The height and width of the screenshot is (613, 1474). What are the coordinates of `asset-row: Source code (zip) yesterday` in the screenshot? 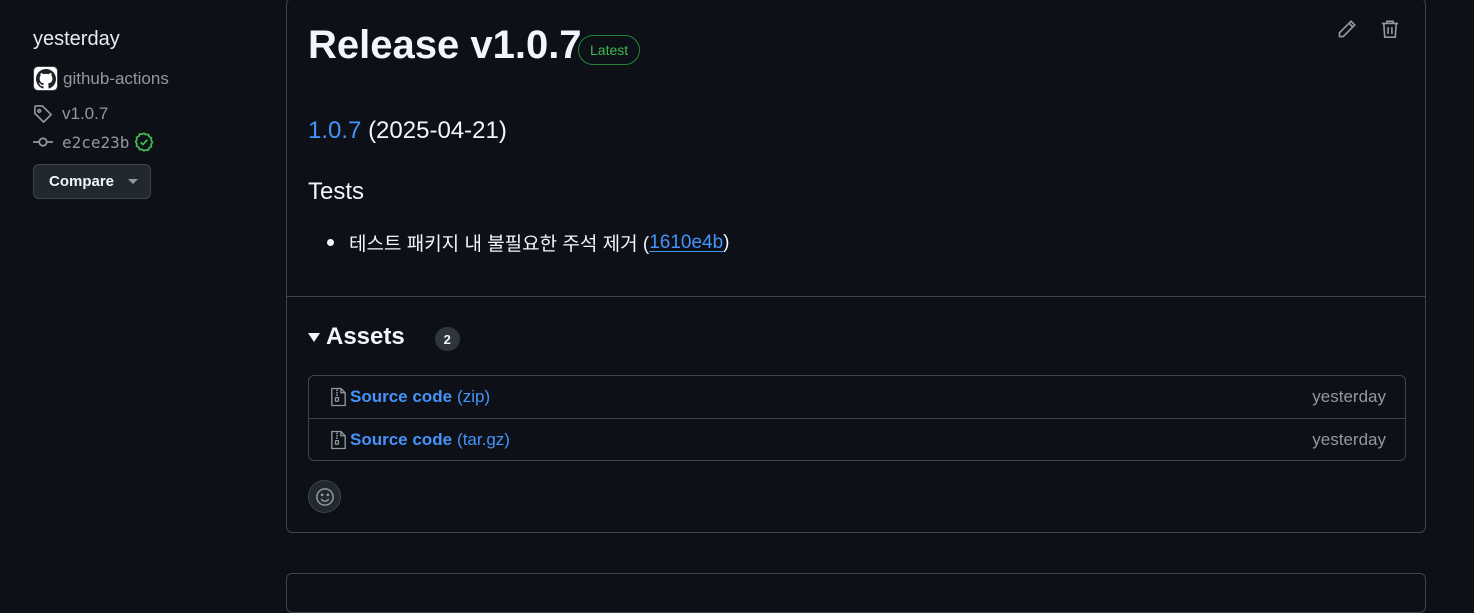 It's located at (857, 397).